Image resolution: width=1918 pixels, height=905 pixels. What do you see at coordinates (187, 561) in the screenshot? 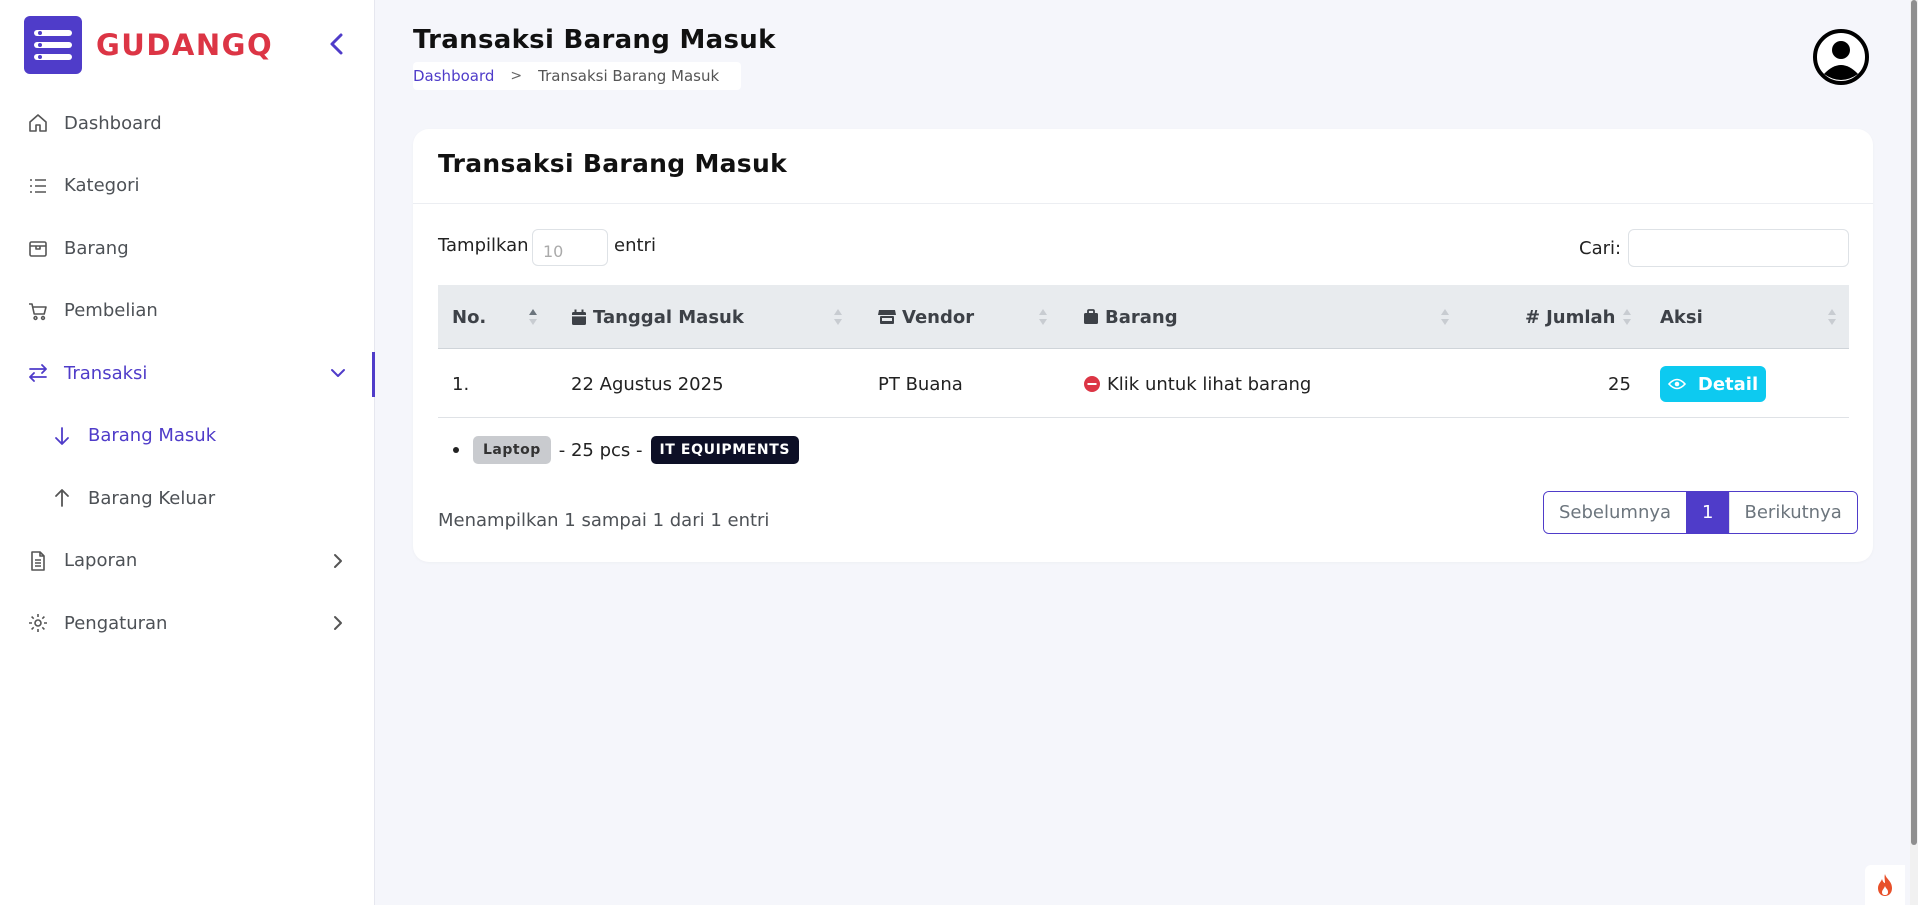
I see `sidebar-item-laporan: Laporan` at bounding box center [187, 561].